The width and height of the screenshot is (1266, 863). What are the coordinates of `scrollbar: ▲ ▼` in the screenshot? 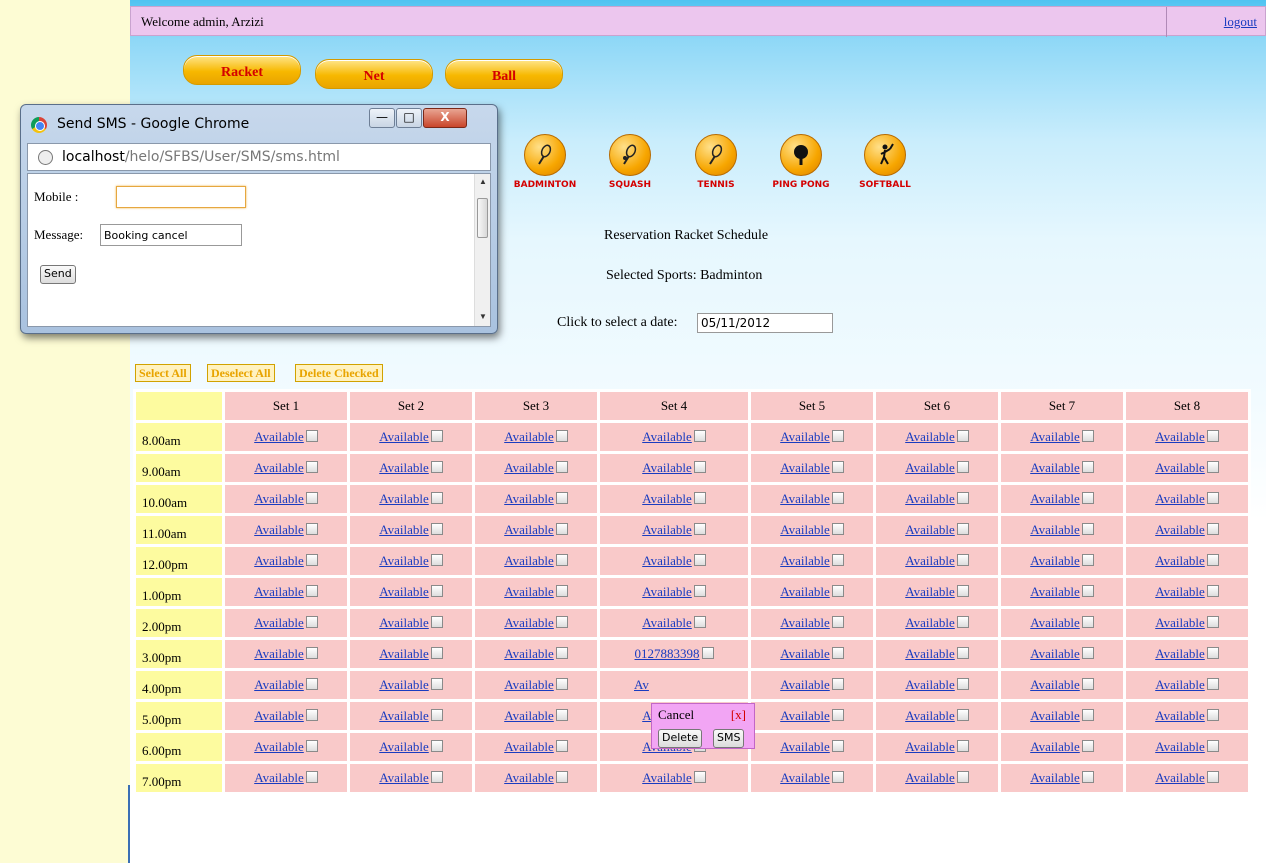 It's located at (482, 250).